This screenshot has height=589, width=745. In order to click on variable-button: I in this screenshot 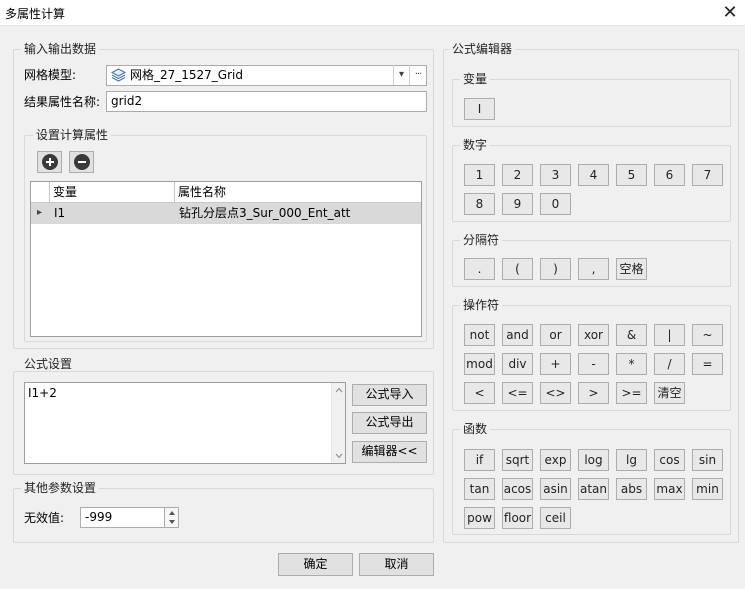, I will do `click(479, 109)`.